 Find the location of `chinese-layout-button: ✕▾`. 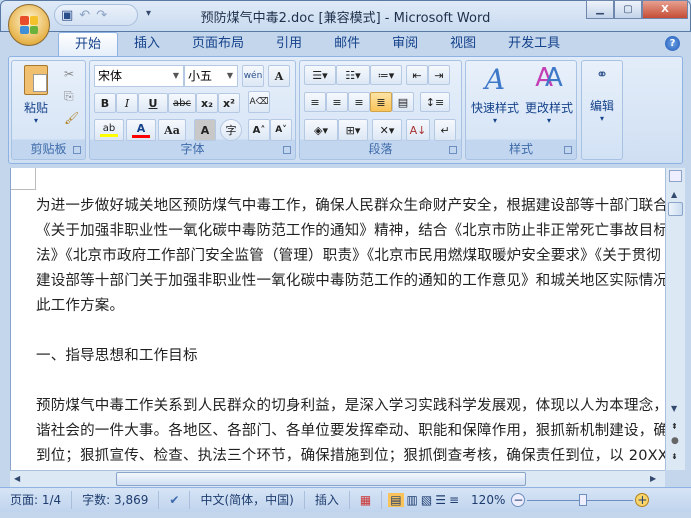

chinese-layout-button: ✕▾ is located at coordinates (387, 130).